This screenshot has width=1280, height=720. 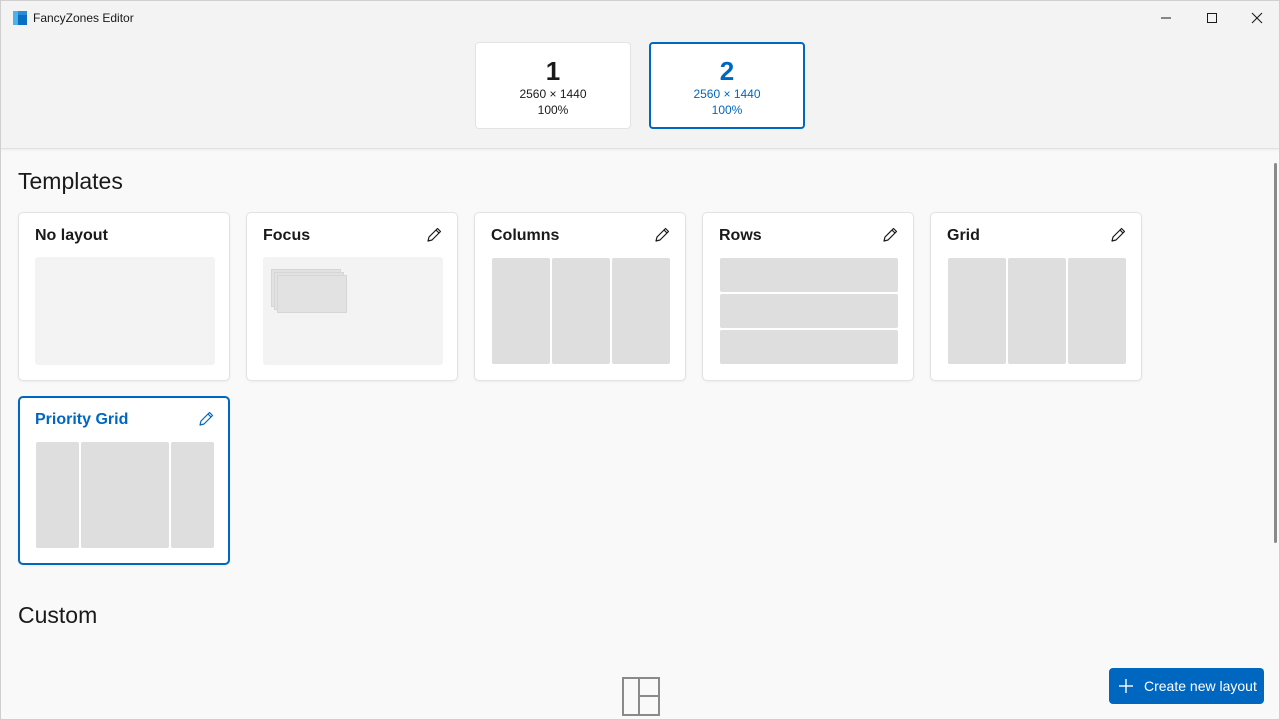 I want to click on minimize-button, so click(x=1166, y=18).